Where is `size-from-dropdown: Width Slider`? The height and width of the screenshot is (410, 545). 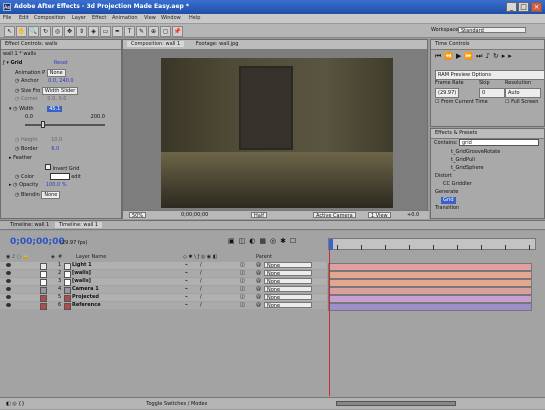
size-from-dropdown: Width Slider is located at coordinates (60, 91).